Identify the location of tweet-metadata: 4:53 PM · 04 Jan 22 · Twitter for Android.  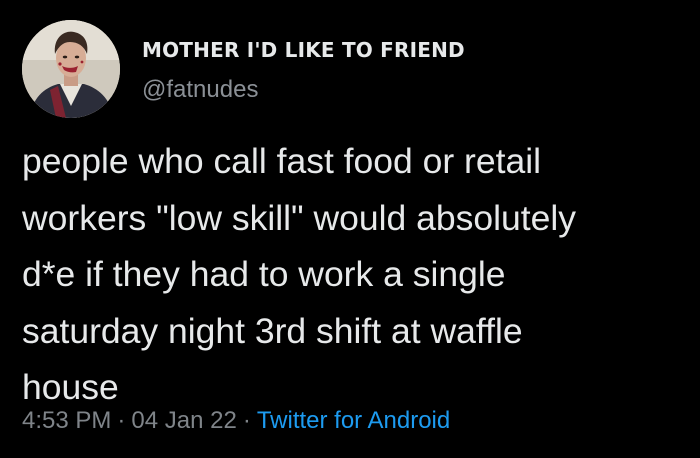
(236, 421).